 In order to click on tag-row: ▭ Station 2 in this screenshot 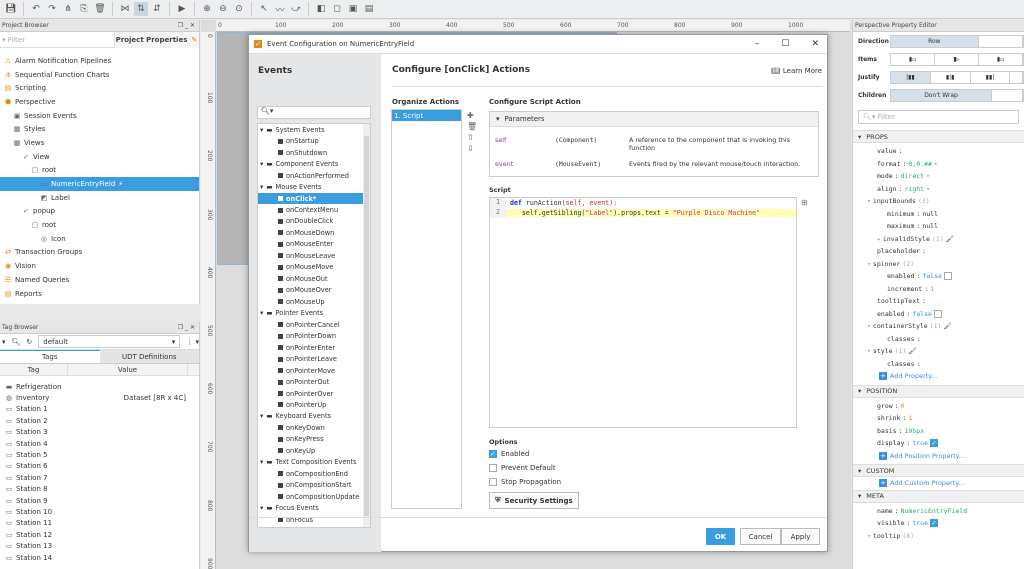, I will do `click(99, 420)`.